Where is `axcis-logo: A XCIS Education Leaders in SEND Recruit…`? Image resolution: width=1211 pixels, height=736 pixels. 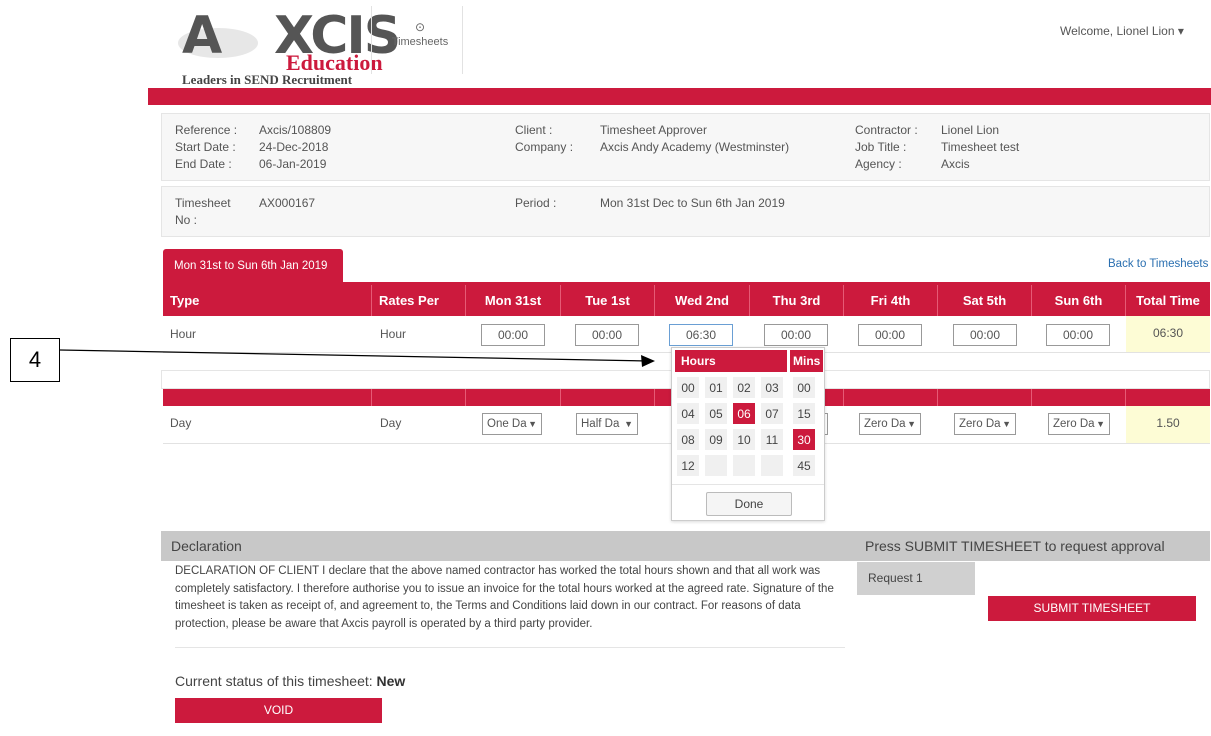
axcis-logo: A XCIS Education Leaders in SEND Recruit… is located at coordinates (289, 47).